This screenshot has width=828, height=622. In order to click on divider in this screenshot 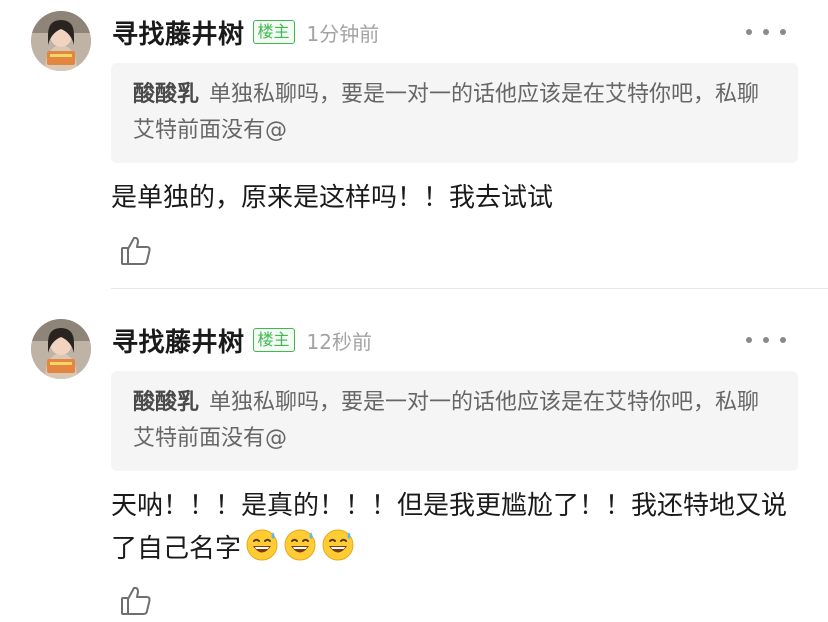, I will do `click(469, 288)`.